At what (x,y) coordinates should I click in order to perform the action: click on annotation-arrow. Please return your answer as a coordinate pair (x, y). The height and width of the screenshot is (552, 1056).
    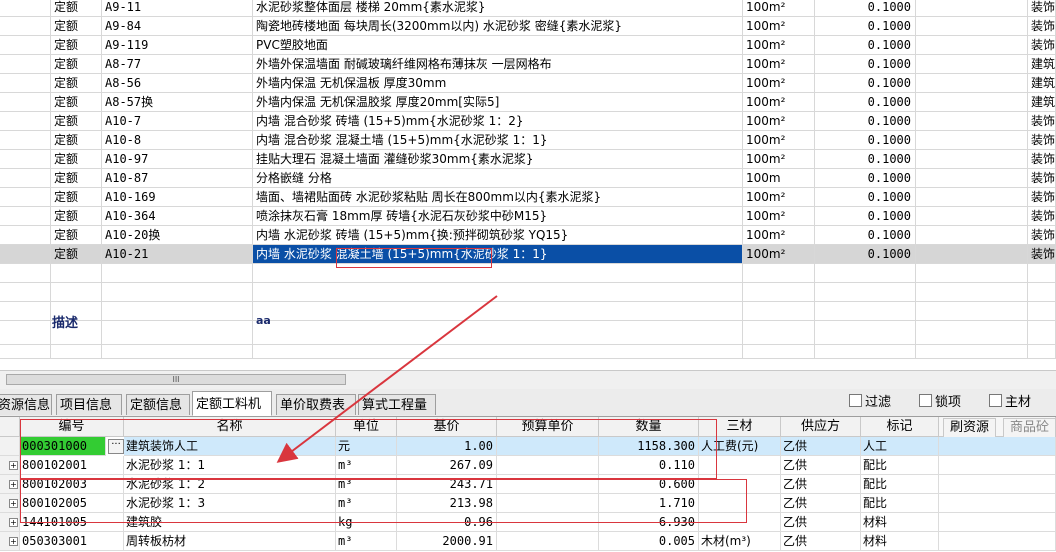
    Looking at the image, I should click on (387, 379).